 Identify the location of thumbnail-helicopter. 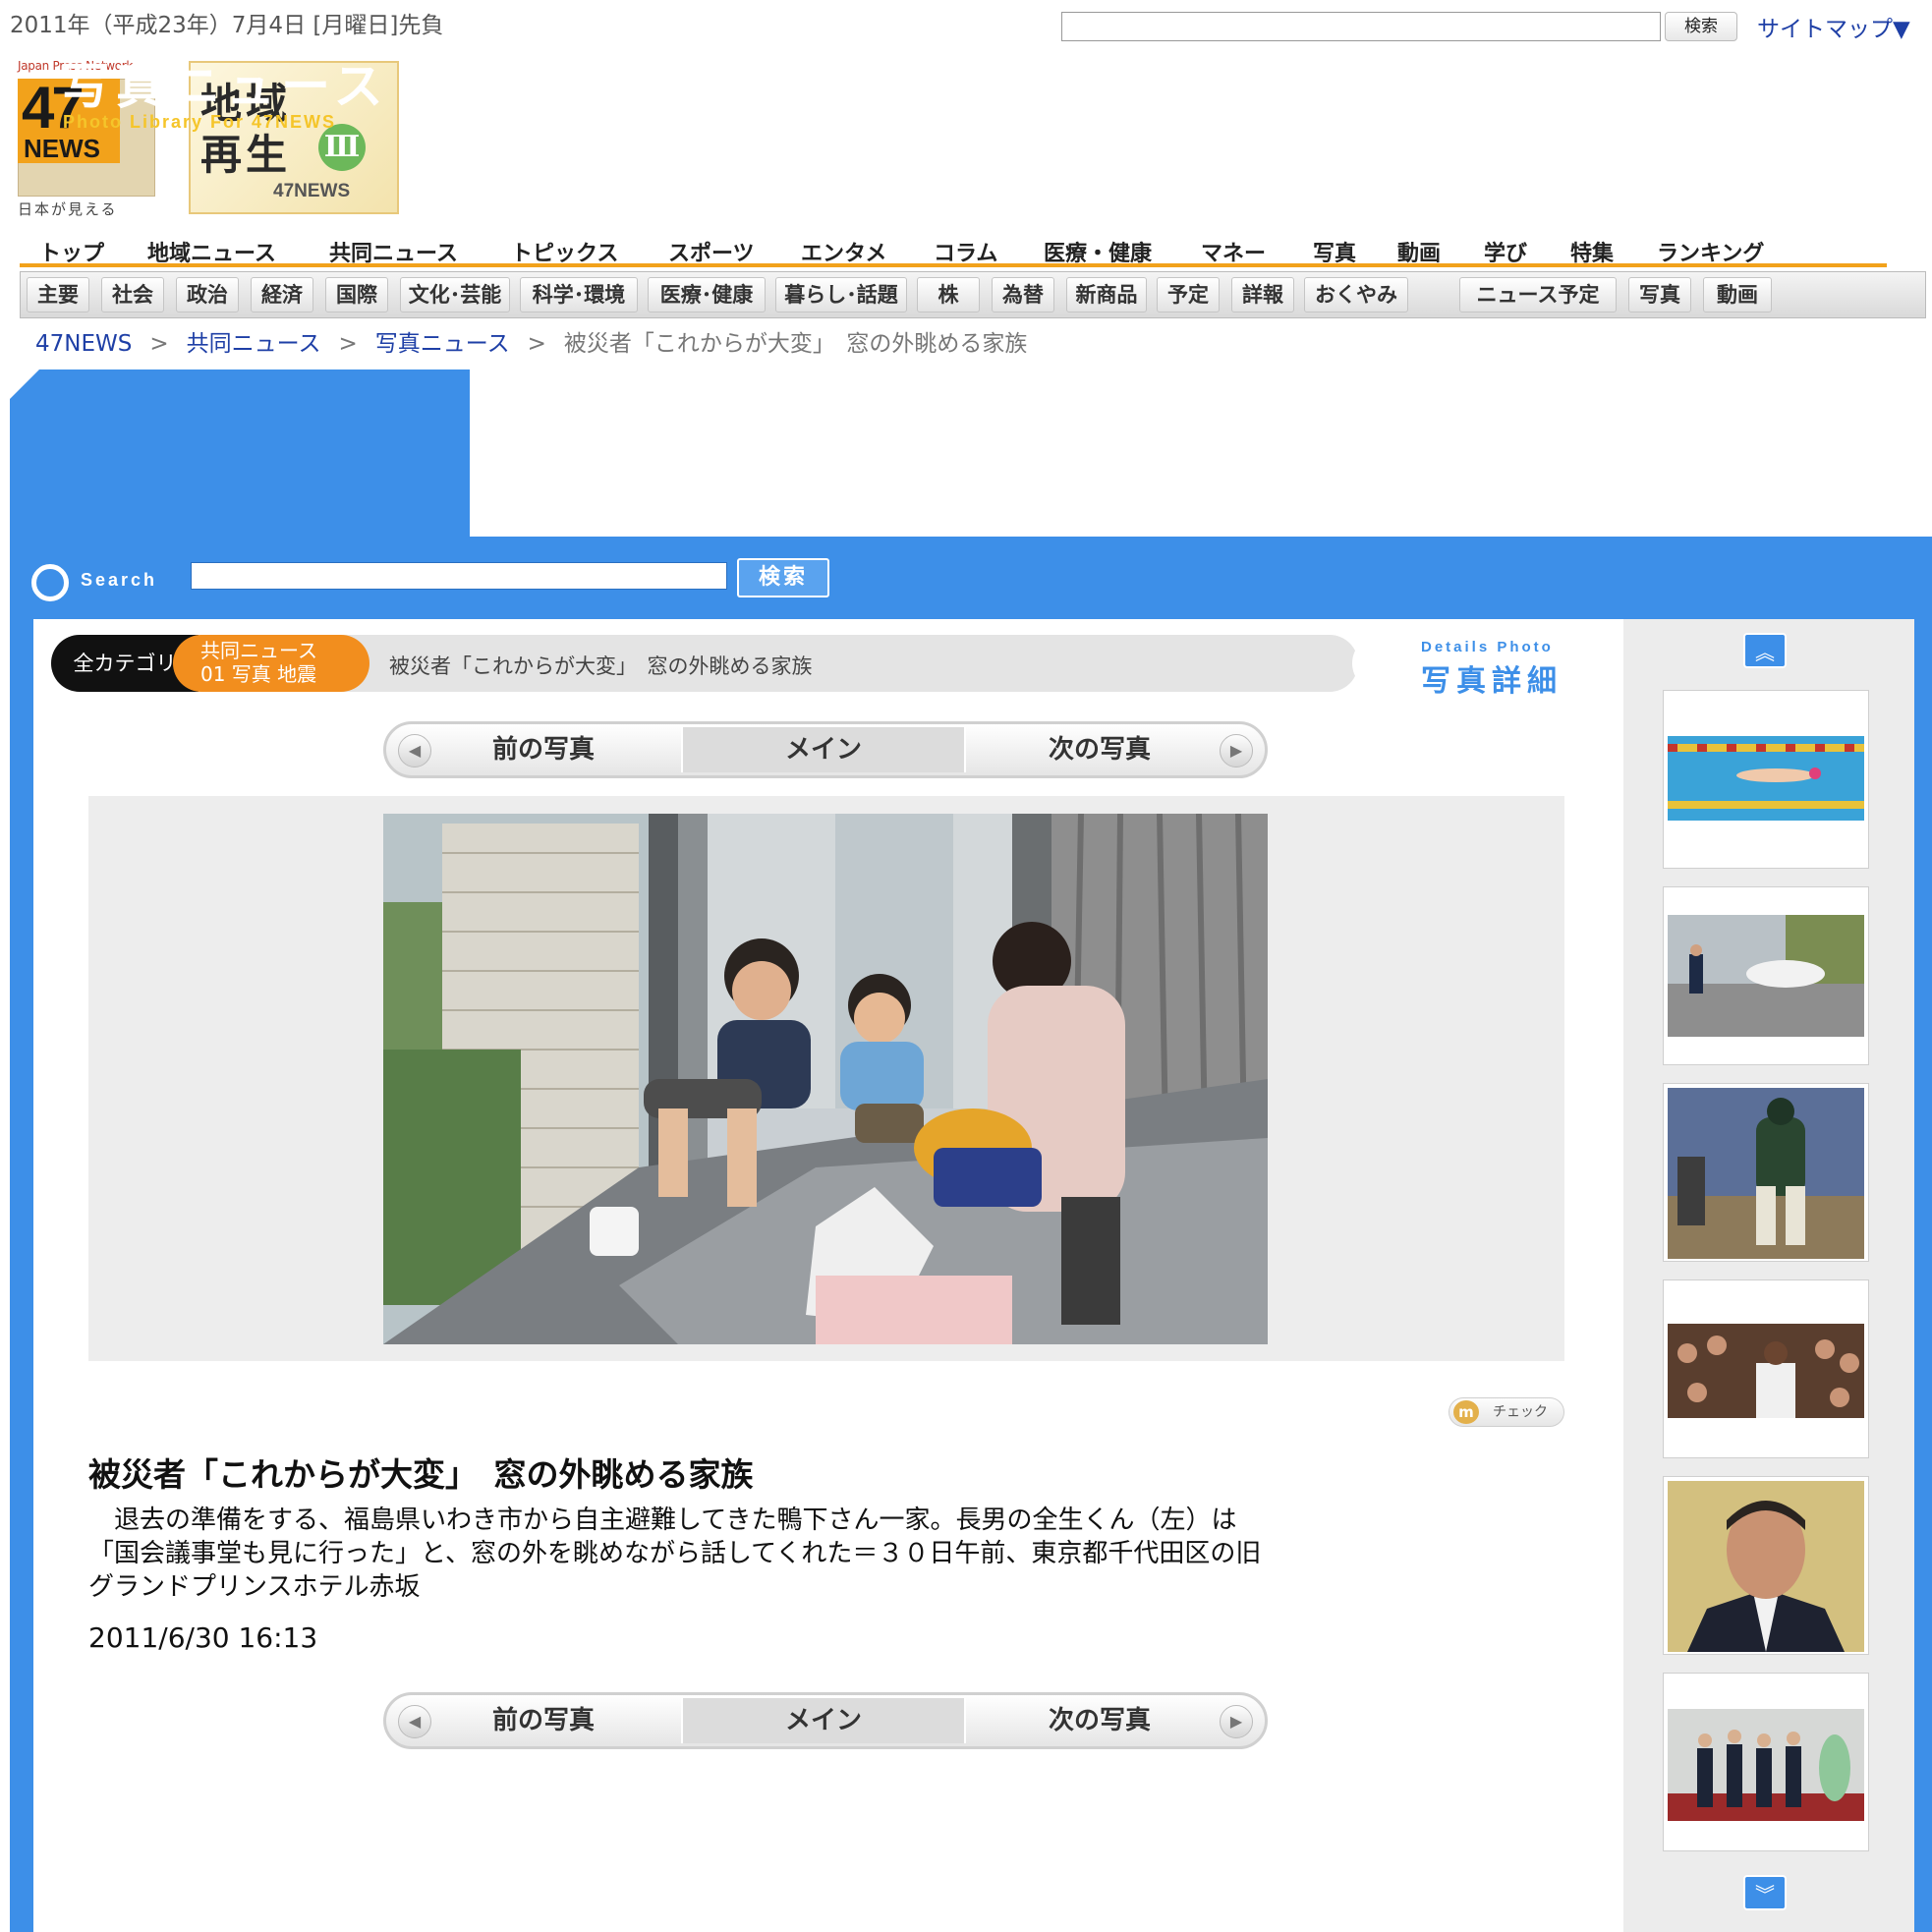
(1766, 976).